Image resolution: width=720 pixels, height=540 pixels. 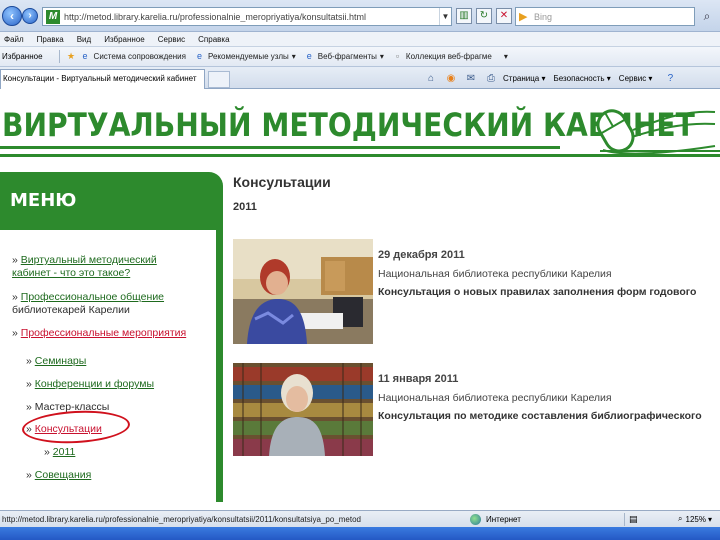 I want to click on zoom-level: 125%, so click(x=695, y=519).